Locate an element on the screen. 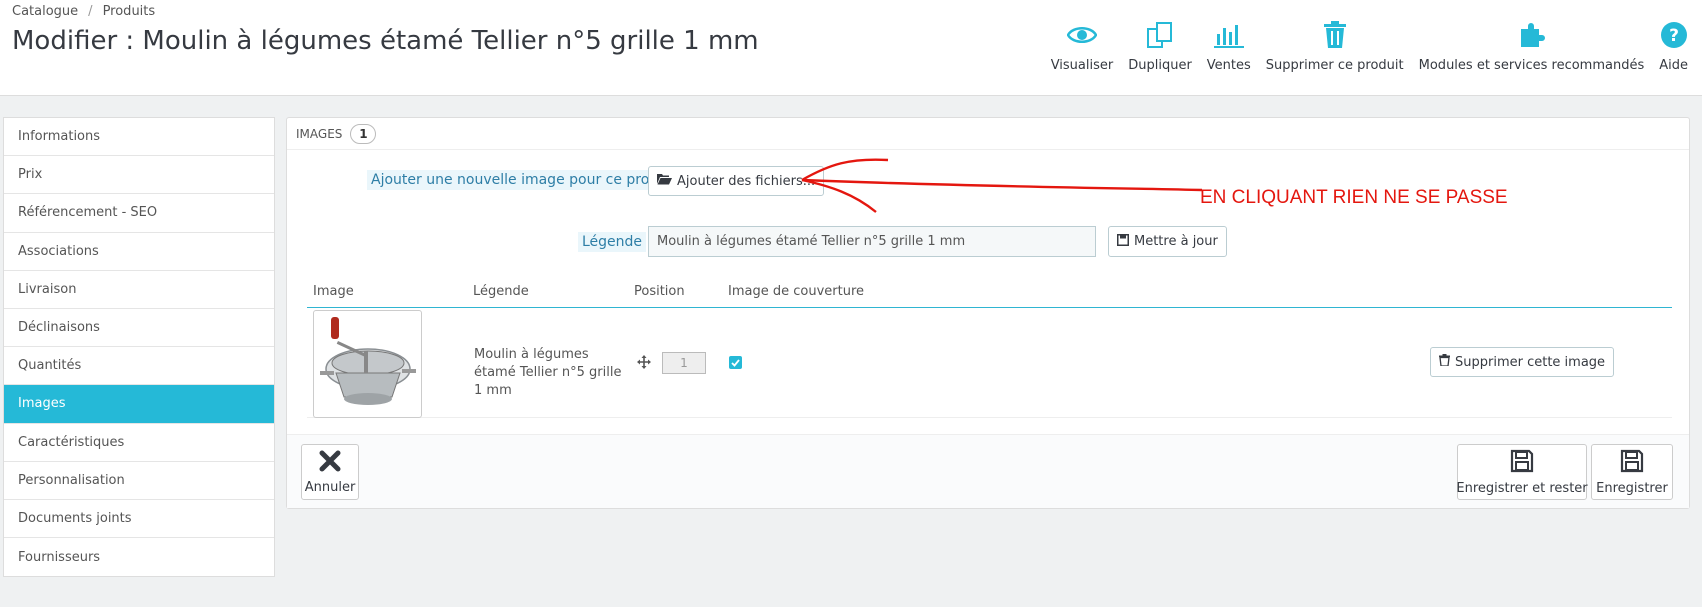  sidebar-item-quantites: Quantités is located at coordinates (139, 366).